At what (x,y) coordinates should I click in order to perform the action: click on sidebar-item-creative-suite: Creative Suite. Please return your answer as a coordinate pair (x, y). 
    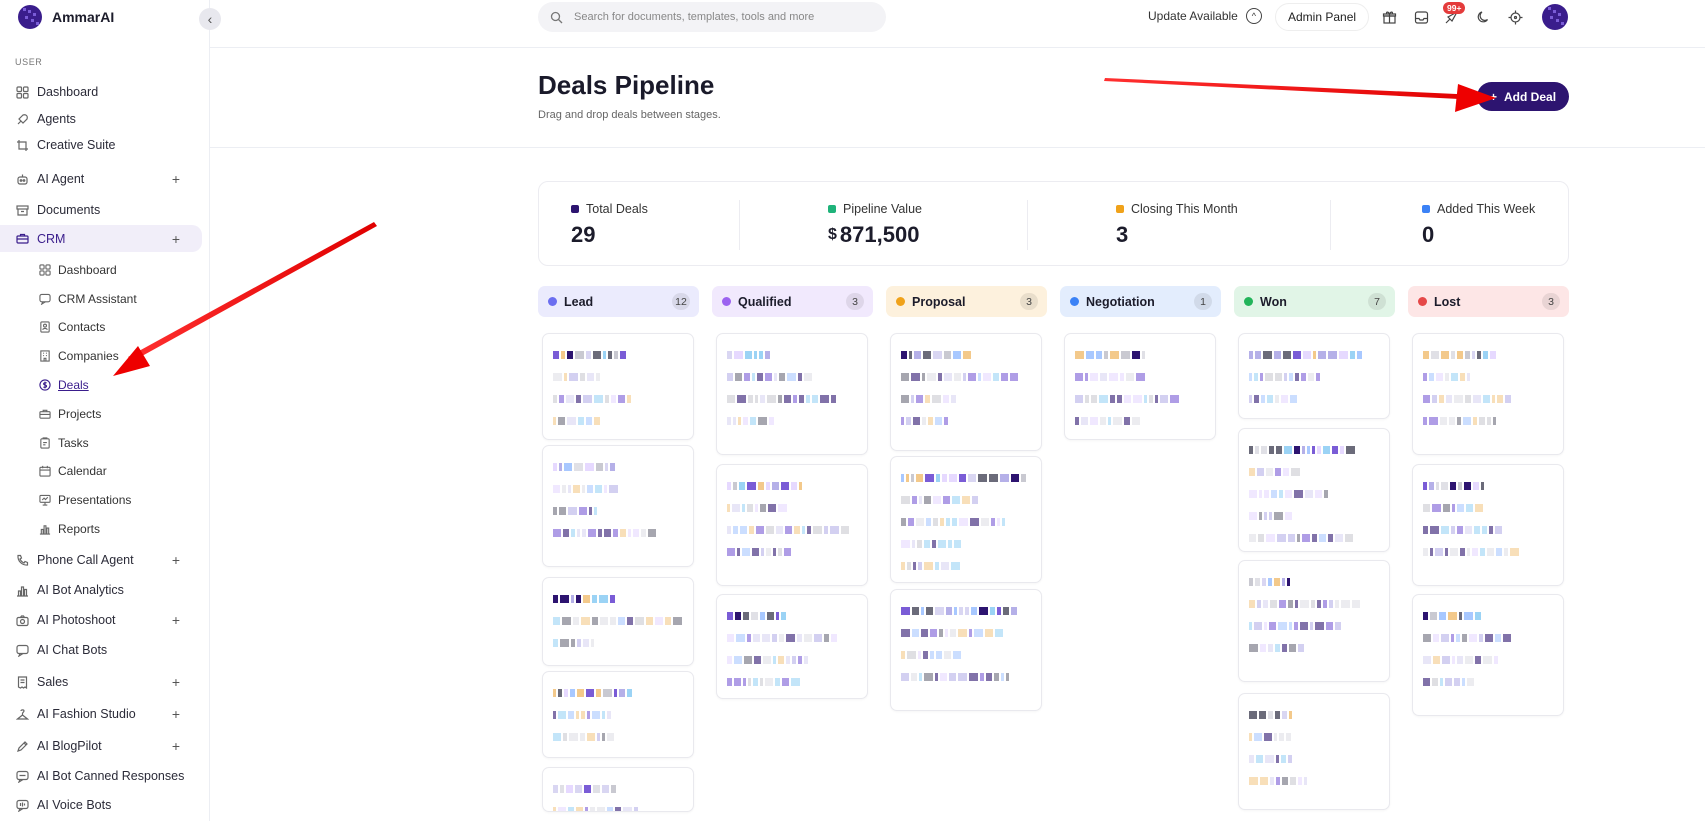
    Looking at the image, I should click on (101, 145).